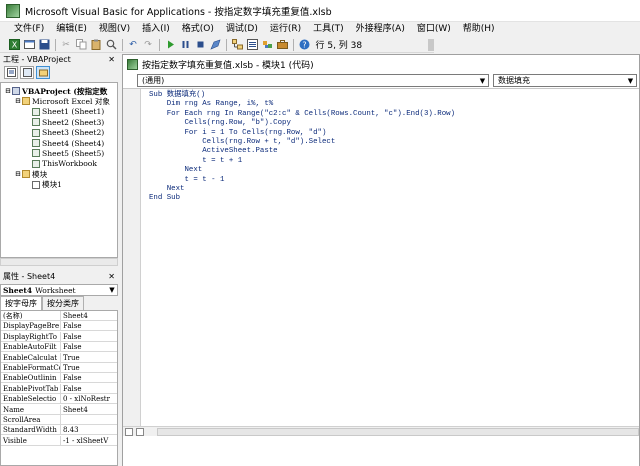 This screenshot has height=466, width=640. What do you see at coordinates (282, 45) in the screenshot?
I see `toolbox-icon` at bounding box center [282, 45].